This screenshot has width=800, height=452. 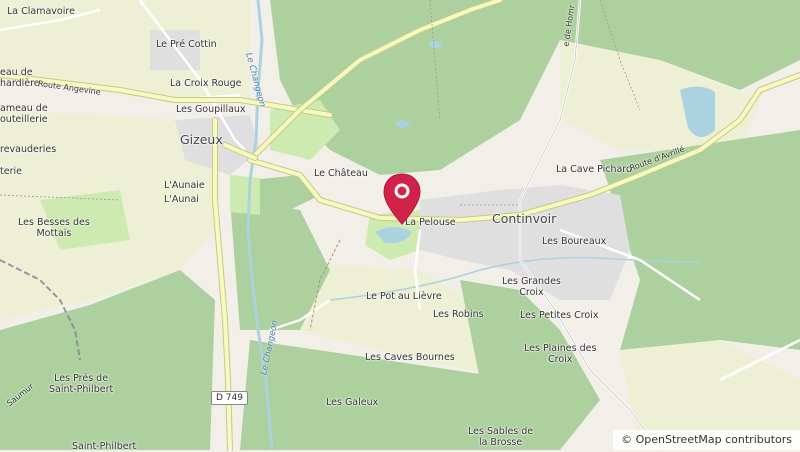 I want to click on road-shield-d749: D 749, so click(x=229, y=398).